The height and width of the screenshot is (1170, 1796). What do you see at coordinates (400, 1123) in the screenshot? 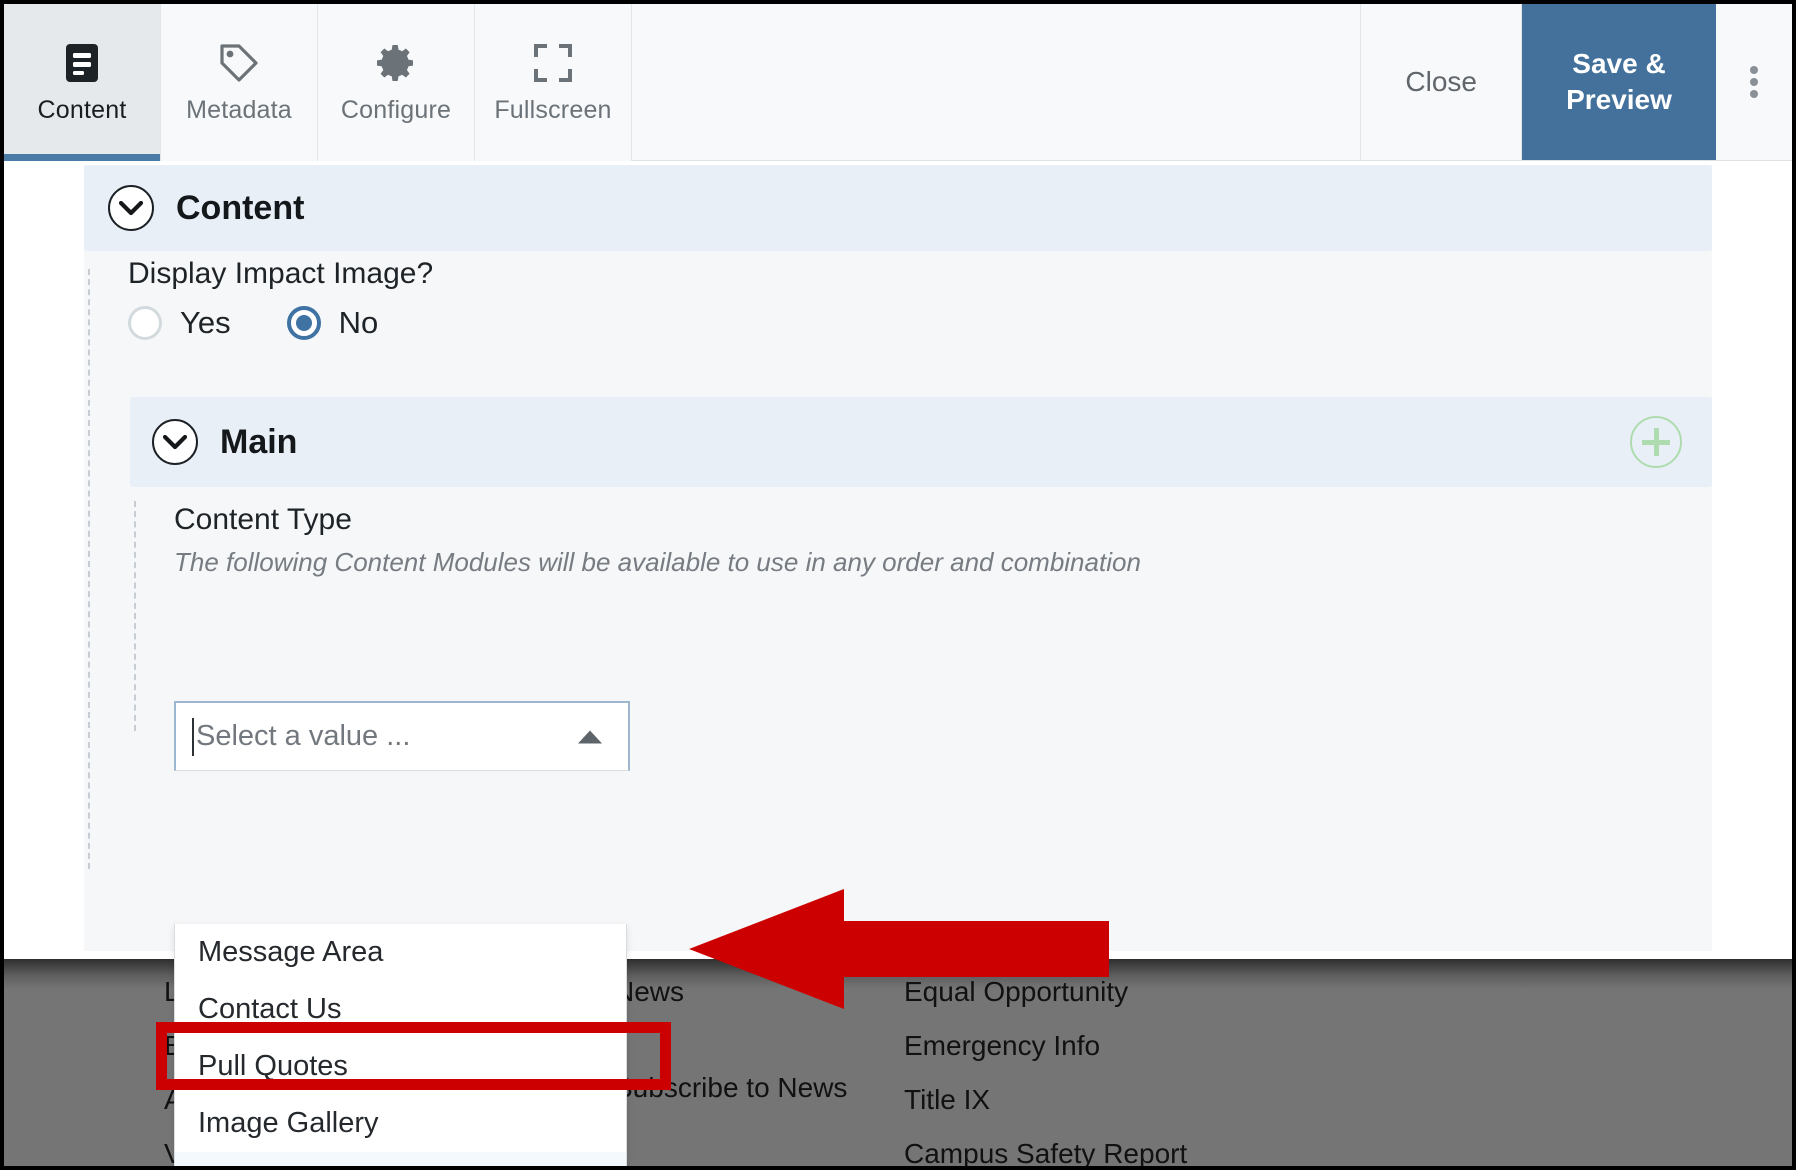
I see `dropdown-option-image-gallery: Image Gallery` at bounding box center [400, 1123].